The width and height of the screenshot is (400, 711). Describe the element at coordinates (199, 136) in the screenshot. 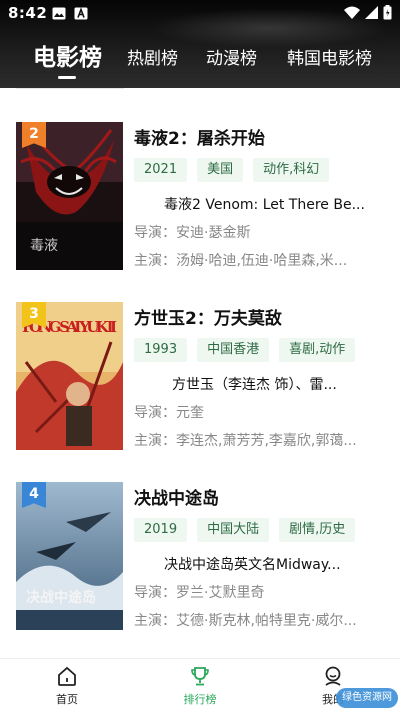

I see `movie-title: 毒液2：屠杀开始` at that location.